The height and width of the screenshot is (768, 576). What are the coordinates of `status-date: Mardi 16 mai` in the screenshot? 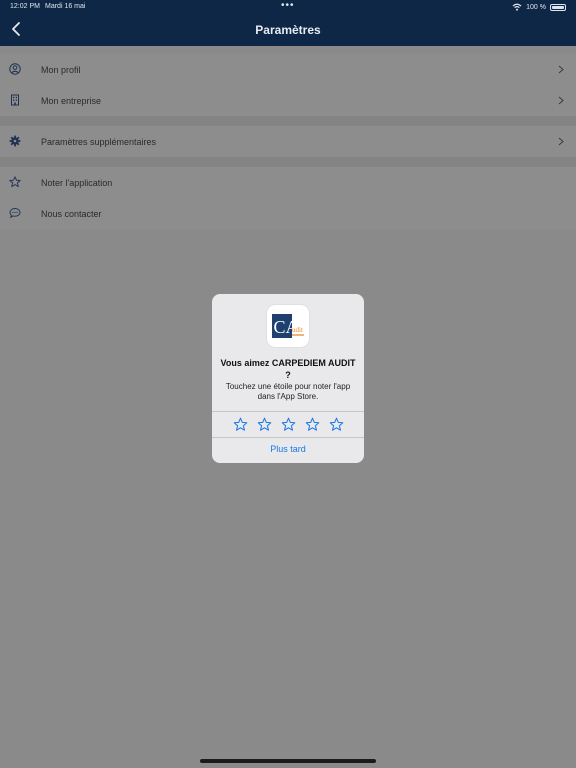 It's located at (65, 6).